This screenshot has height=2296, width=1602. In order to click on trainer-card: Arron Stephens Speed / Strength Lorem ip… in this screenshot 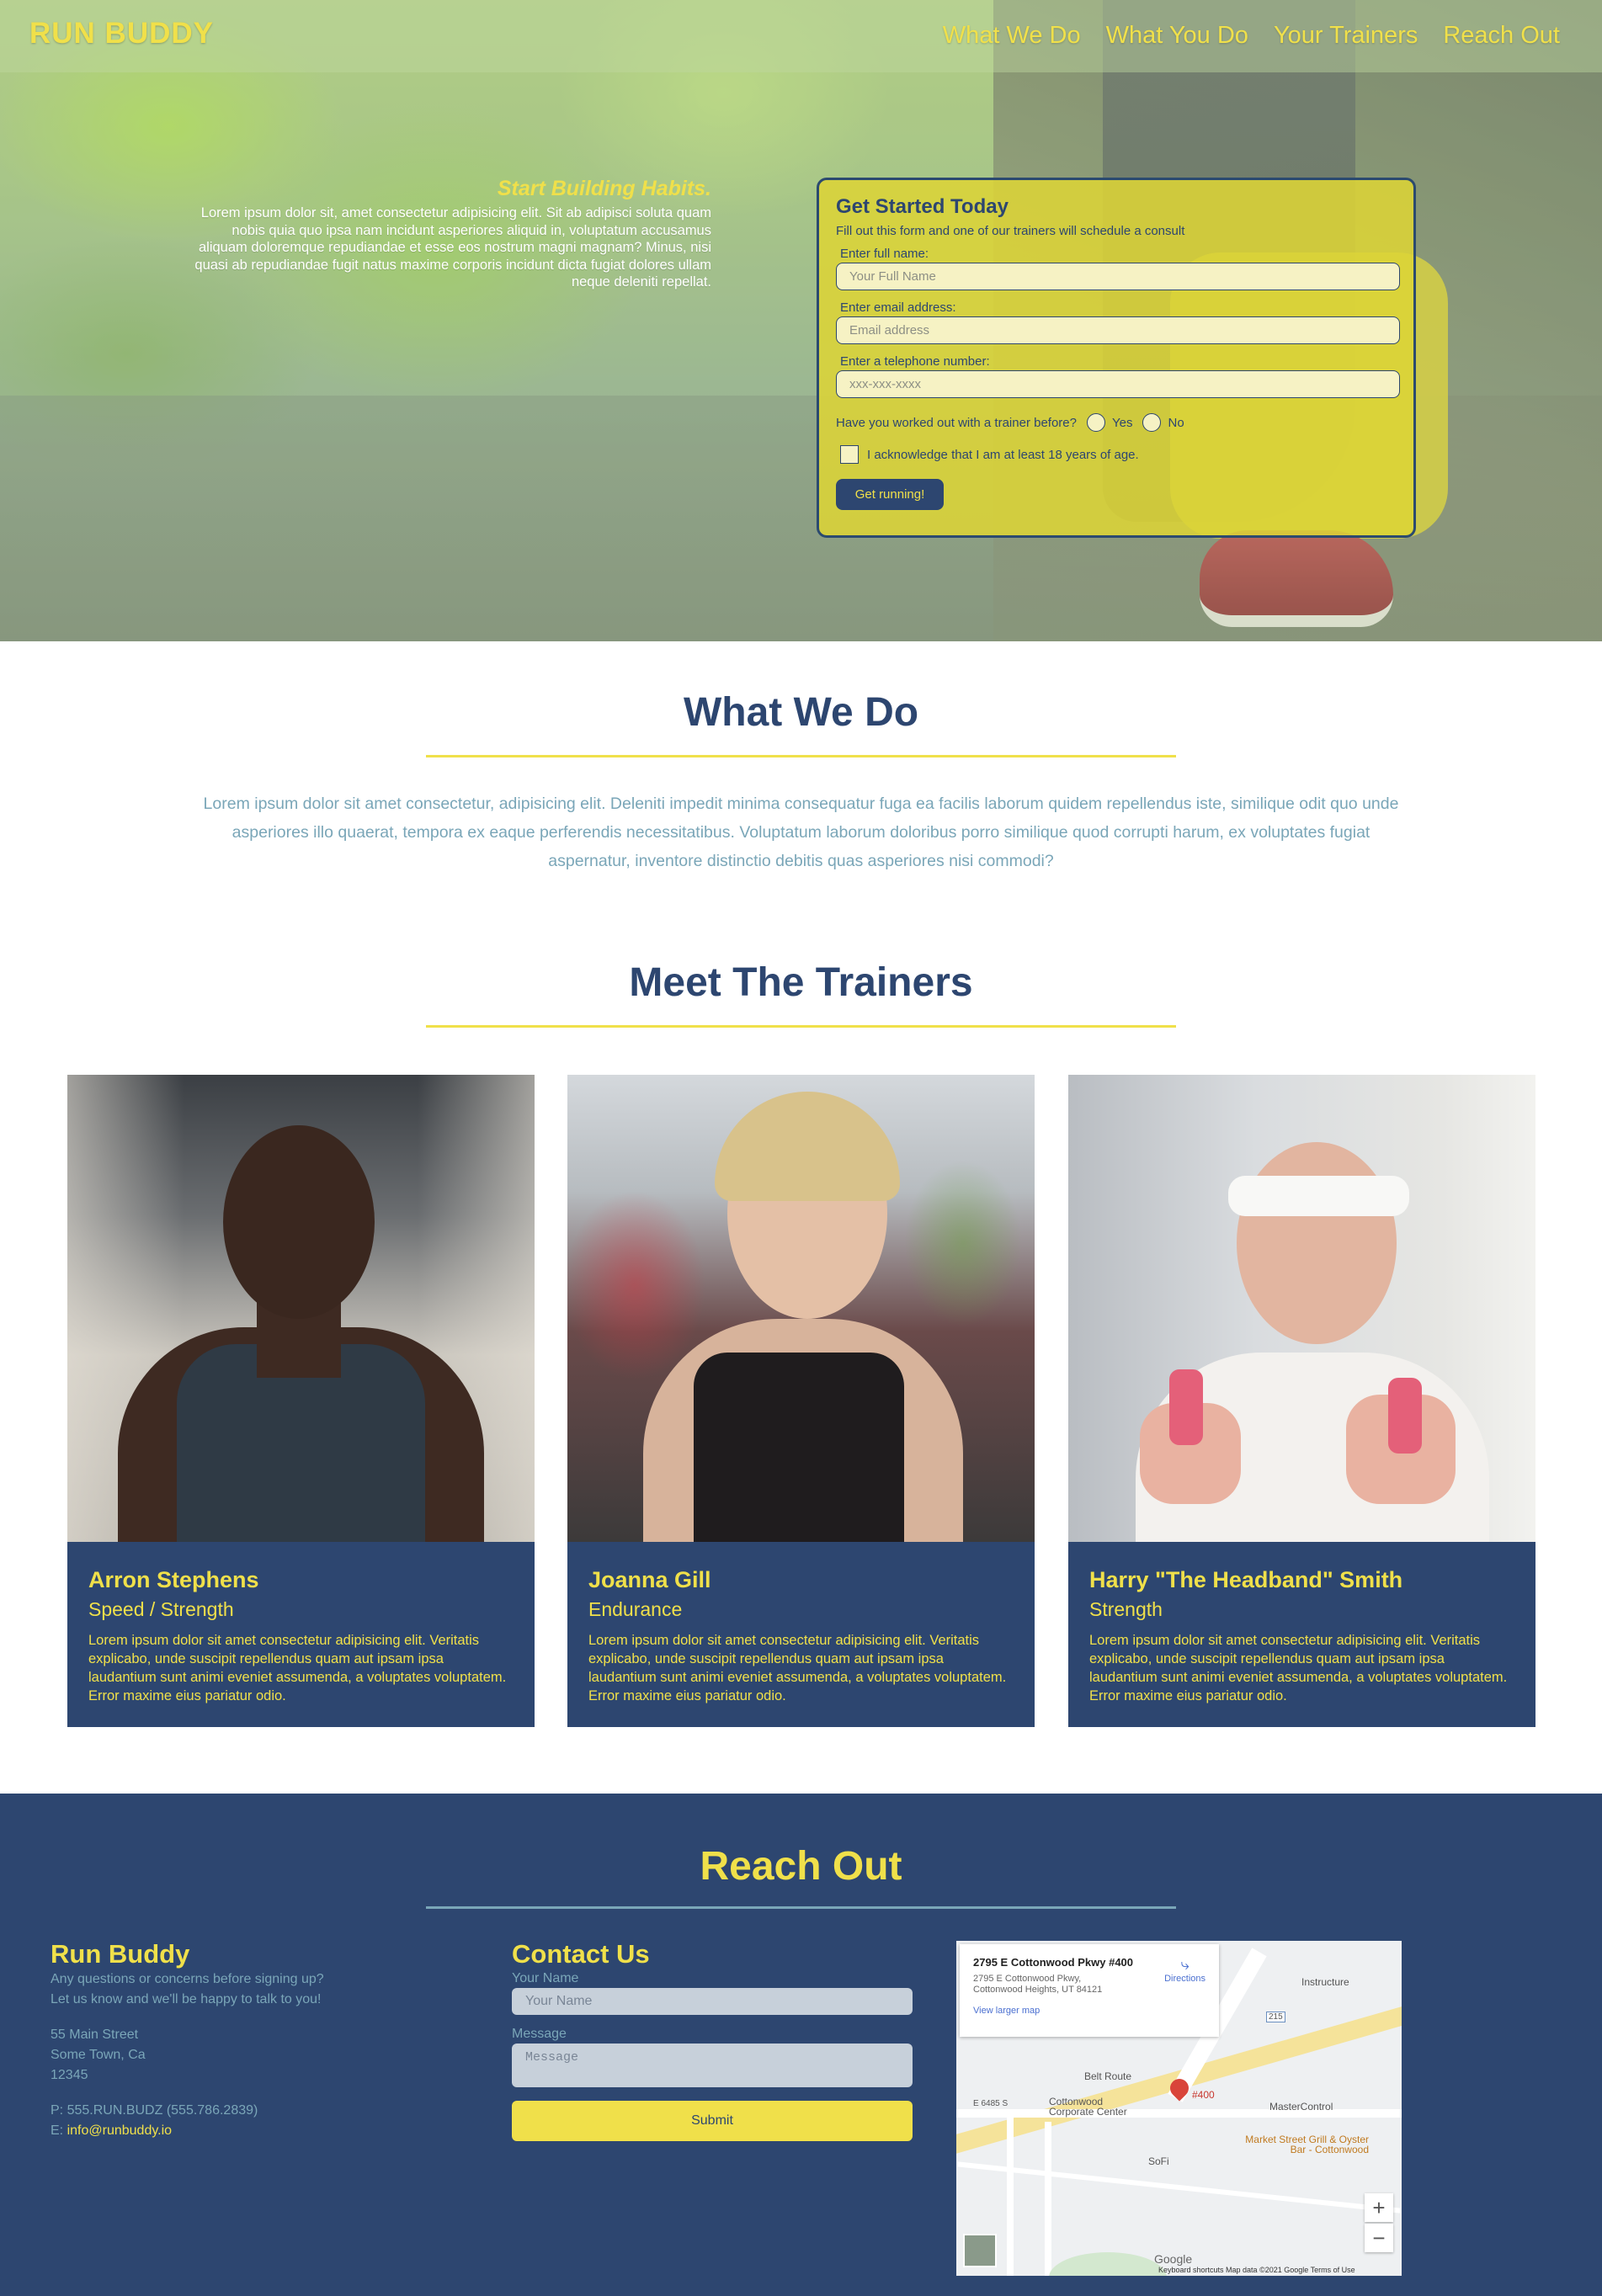, I will do `click(301, 1401)`.